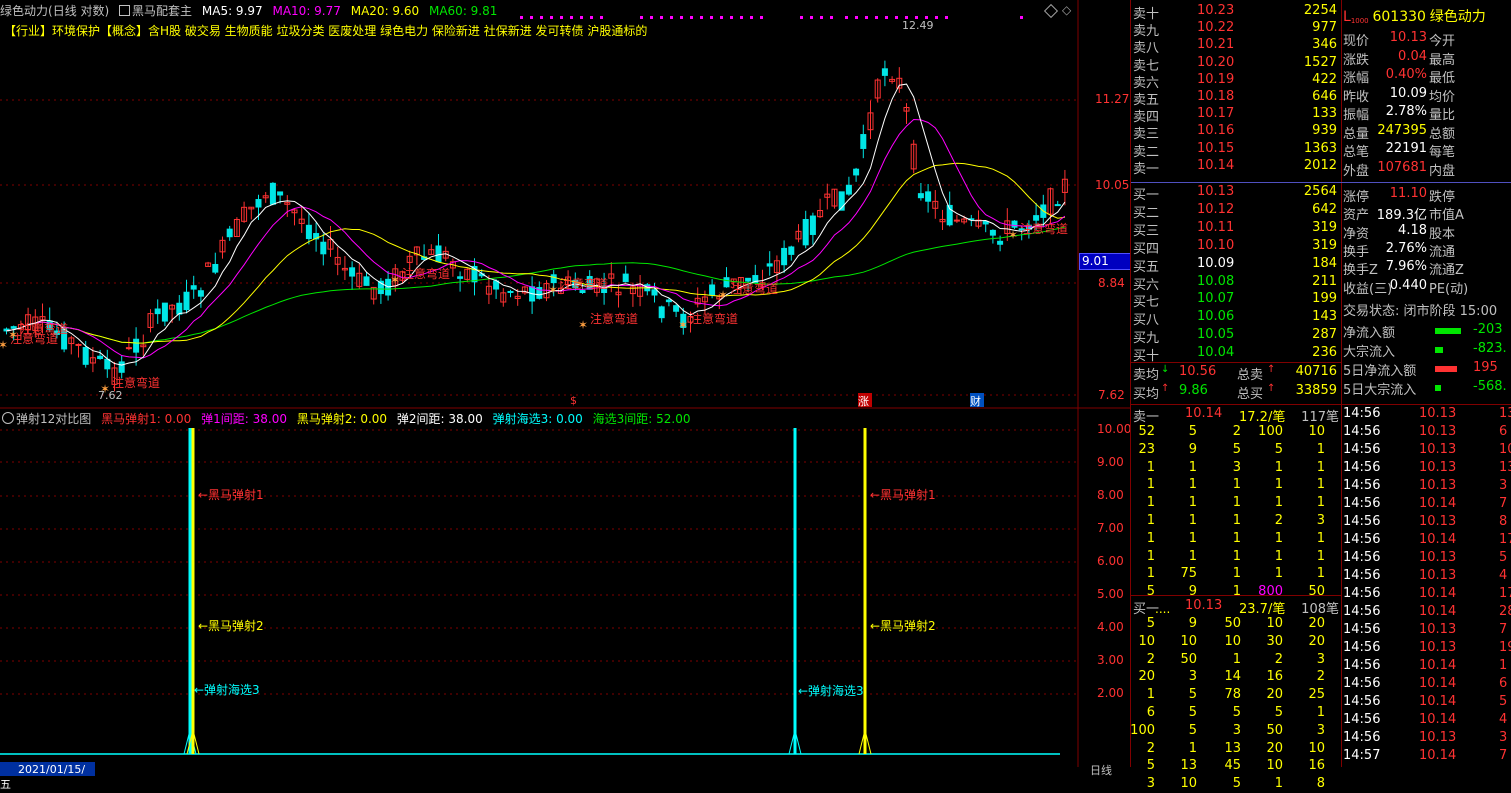 This screenshot has width=1511, height=793. What do you see at coordinates (1105, 261) in the screenshot?
I see `current-price-tag: 9.01` at bounding box center [1105, 261].